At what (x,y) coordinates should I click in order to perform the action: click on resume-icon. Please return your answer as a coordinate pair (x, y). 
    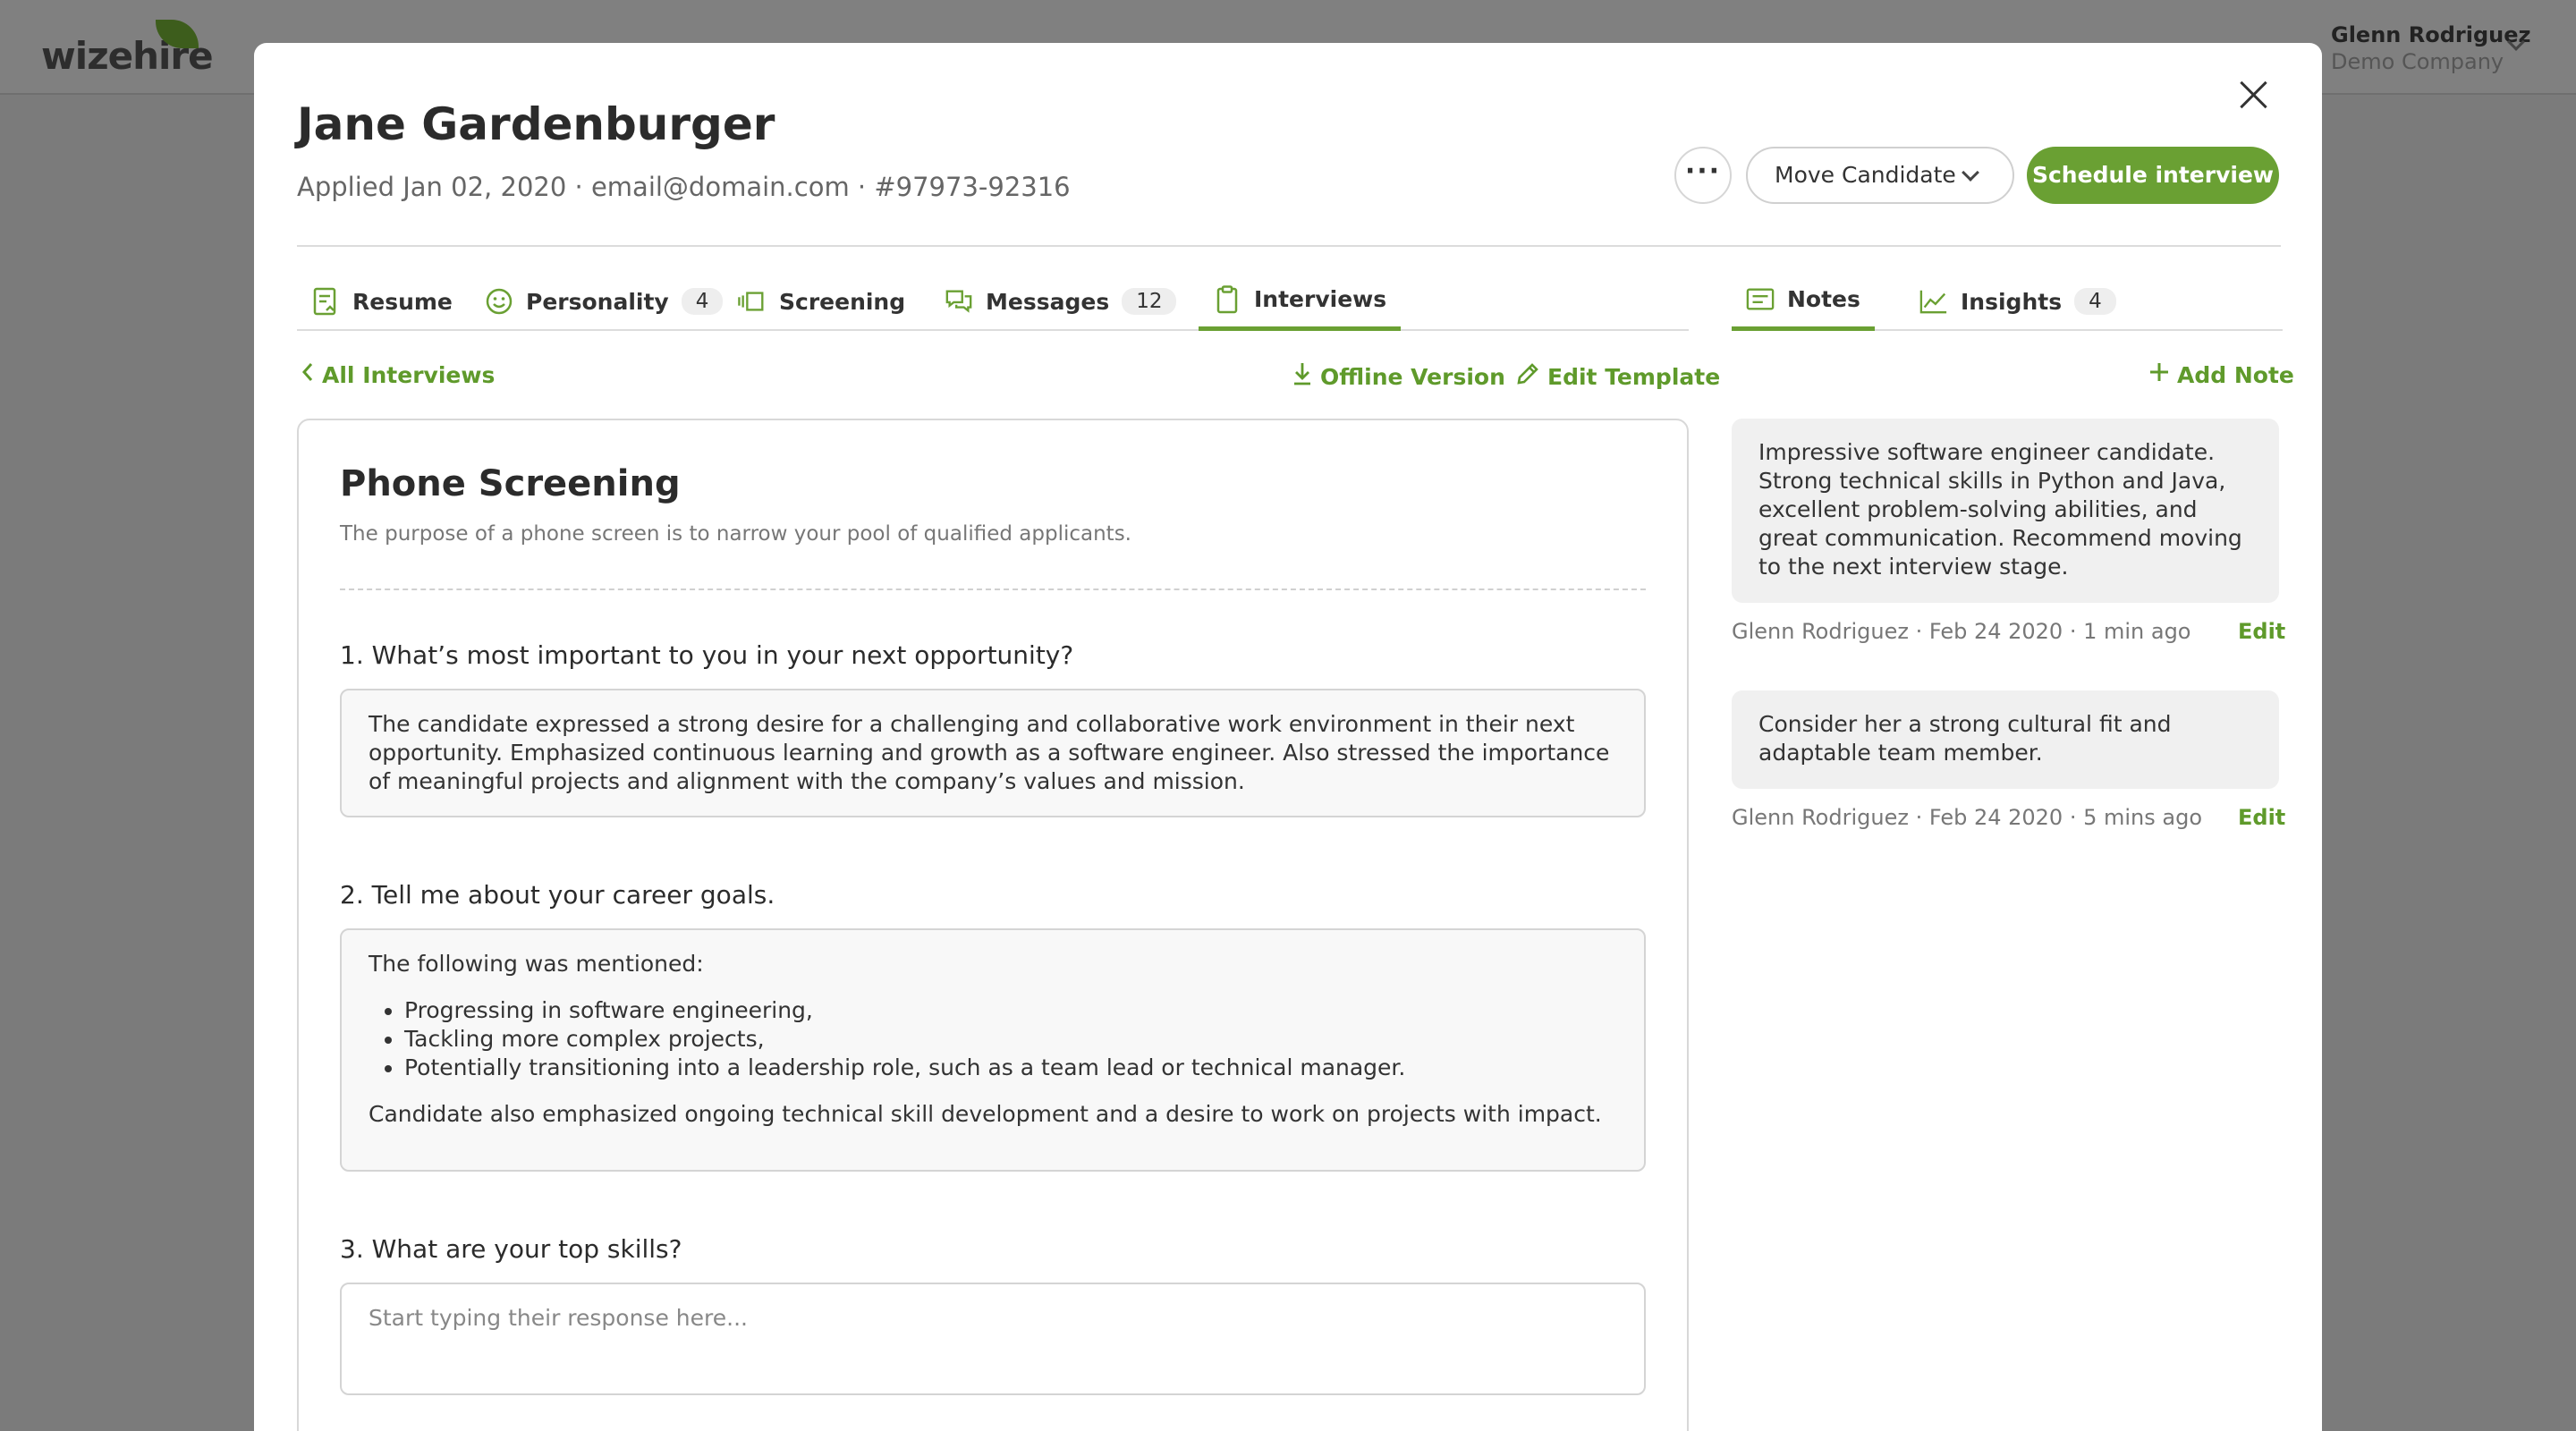
    Looking at the image, I should click on (325, 301).